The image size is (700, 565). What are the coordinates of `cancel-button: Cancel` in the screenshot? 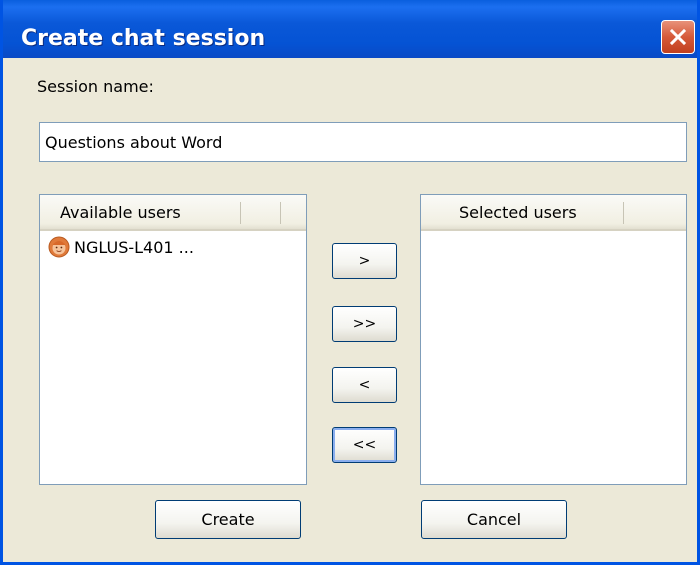 It's located at (494, 519).